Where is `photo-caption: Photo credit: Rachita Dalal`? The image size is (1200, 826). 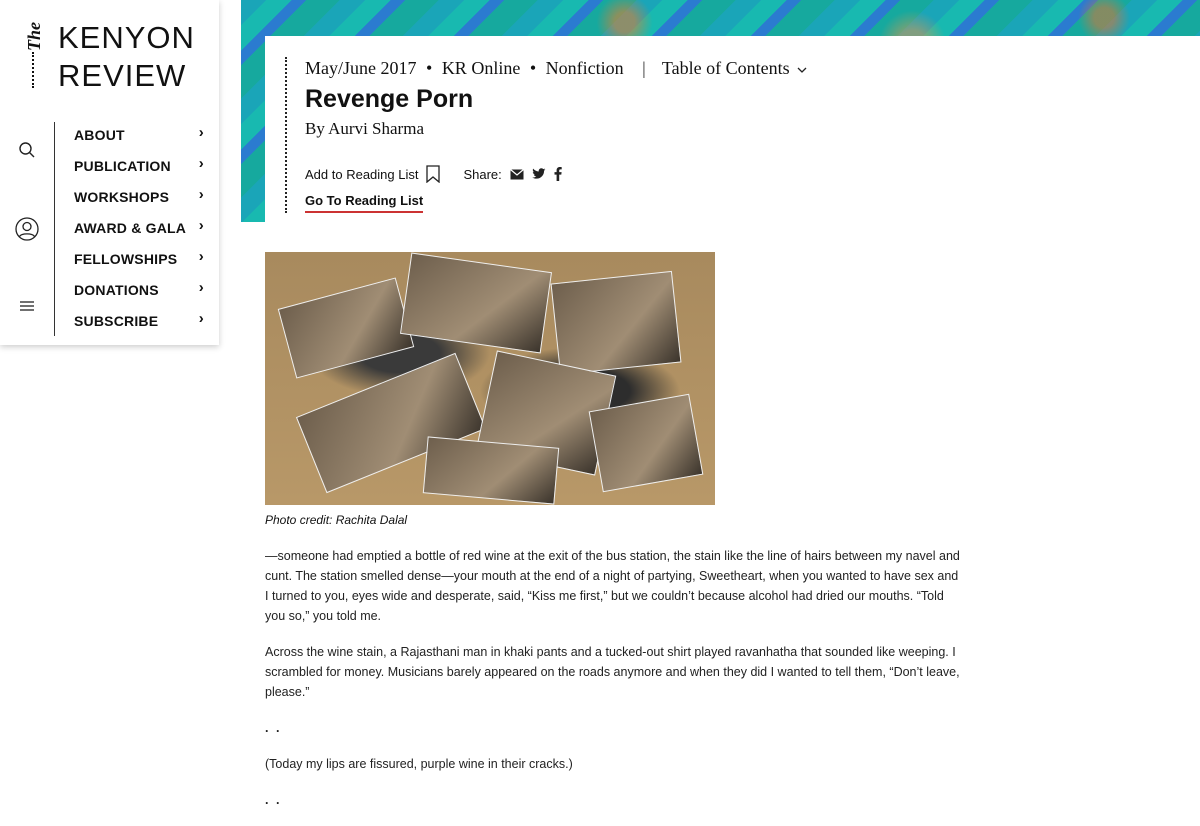 photo-caption: Photo credit: Rachita Dalal is located at coordinates (336, 520).